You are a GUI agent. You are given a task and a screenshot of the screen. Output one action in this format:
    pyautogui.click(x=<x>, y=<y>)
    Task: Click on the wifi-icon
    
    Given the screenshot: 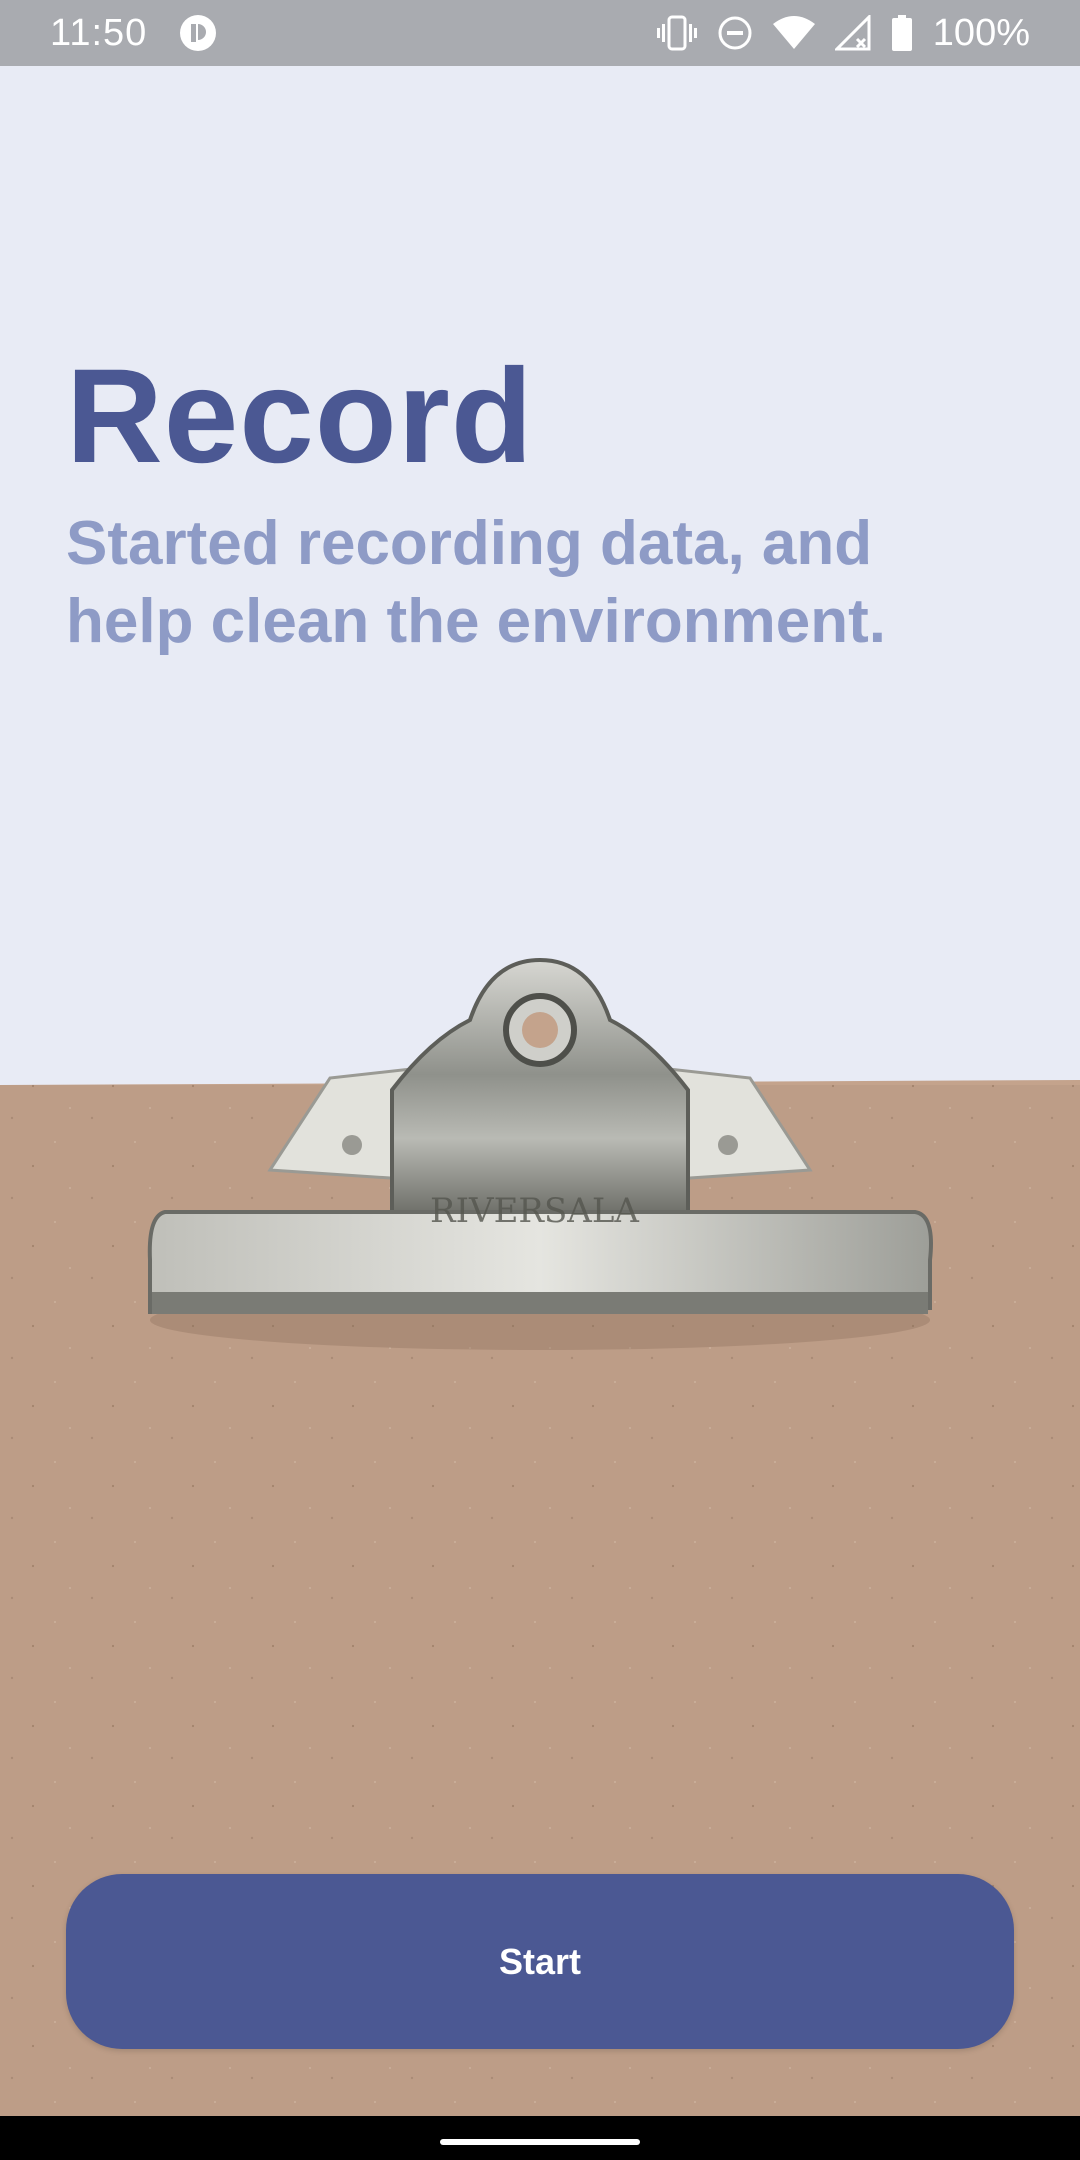 What is the action you would take?
    pyautogui.click(x=793, y=32)
    